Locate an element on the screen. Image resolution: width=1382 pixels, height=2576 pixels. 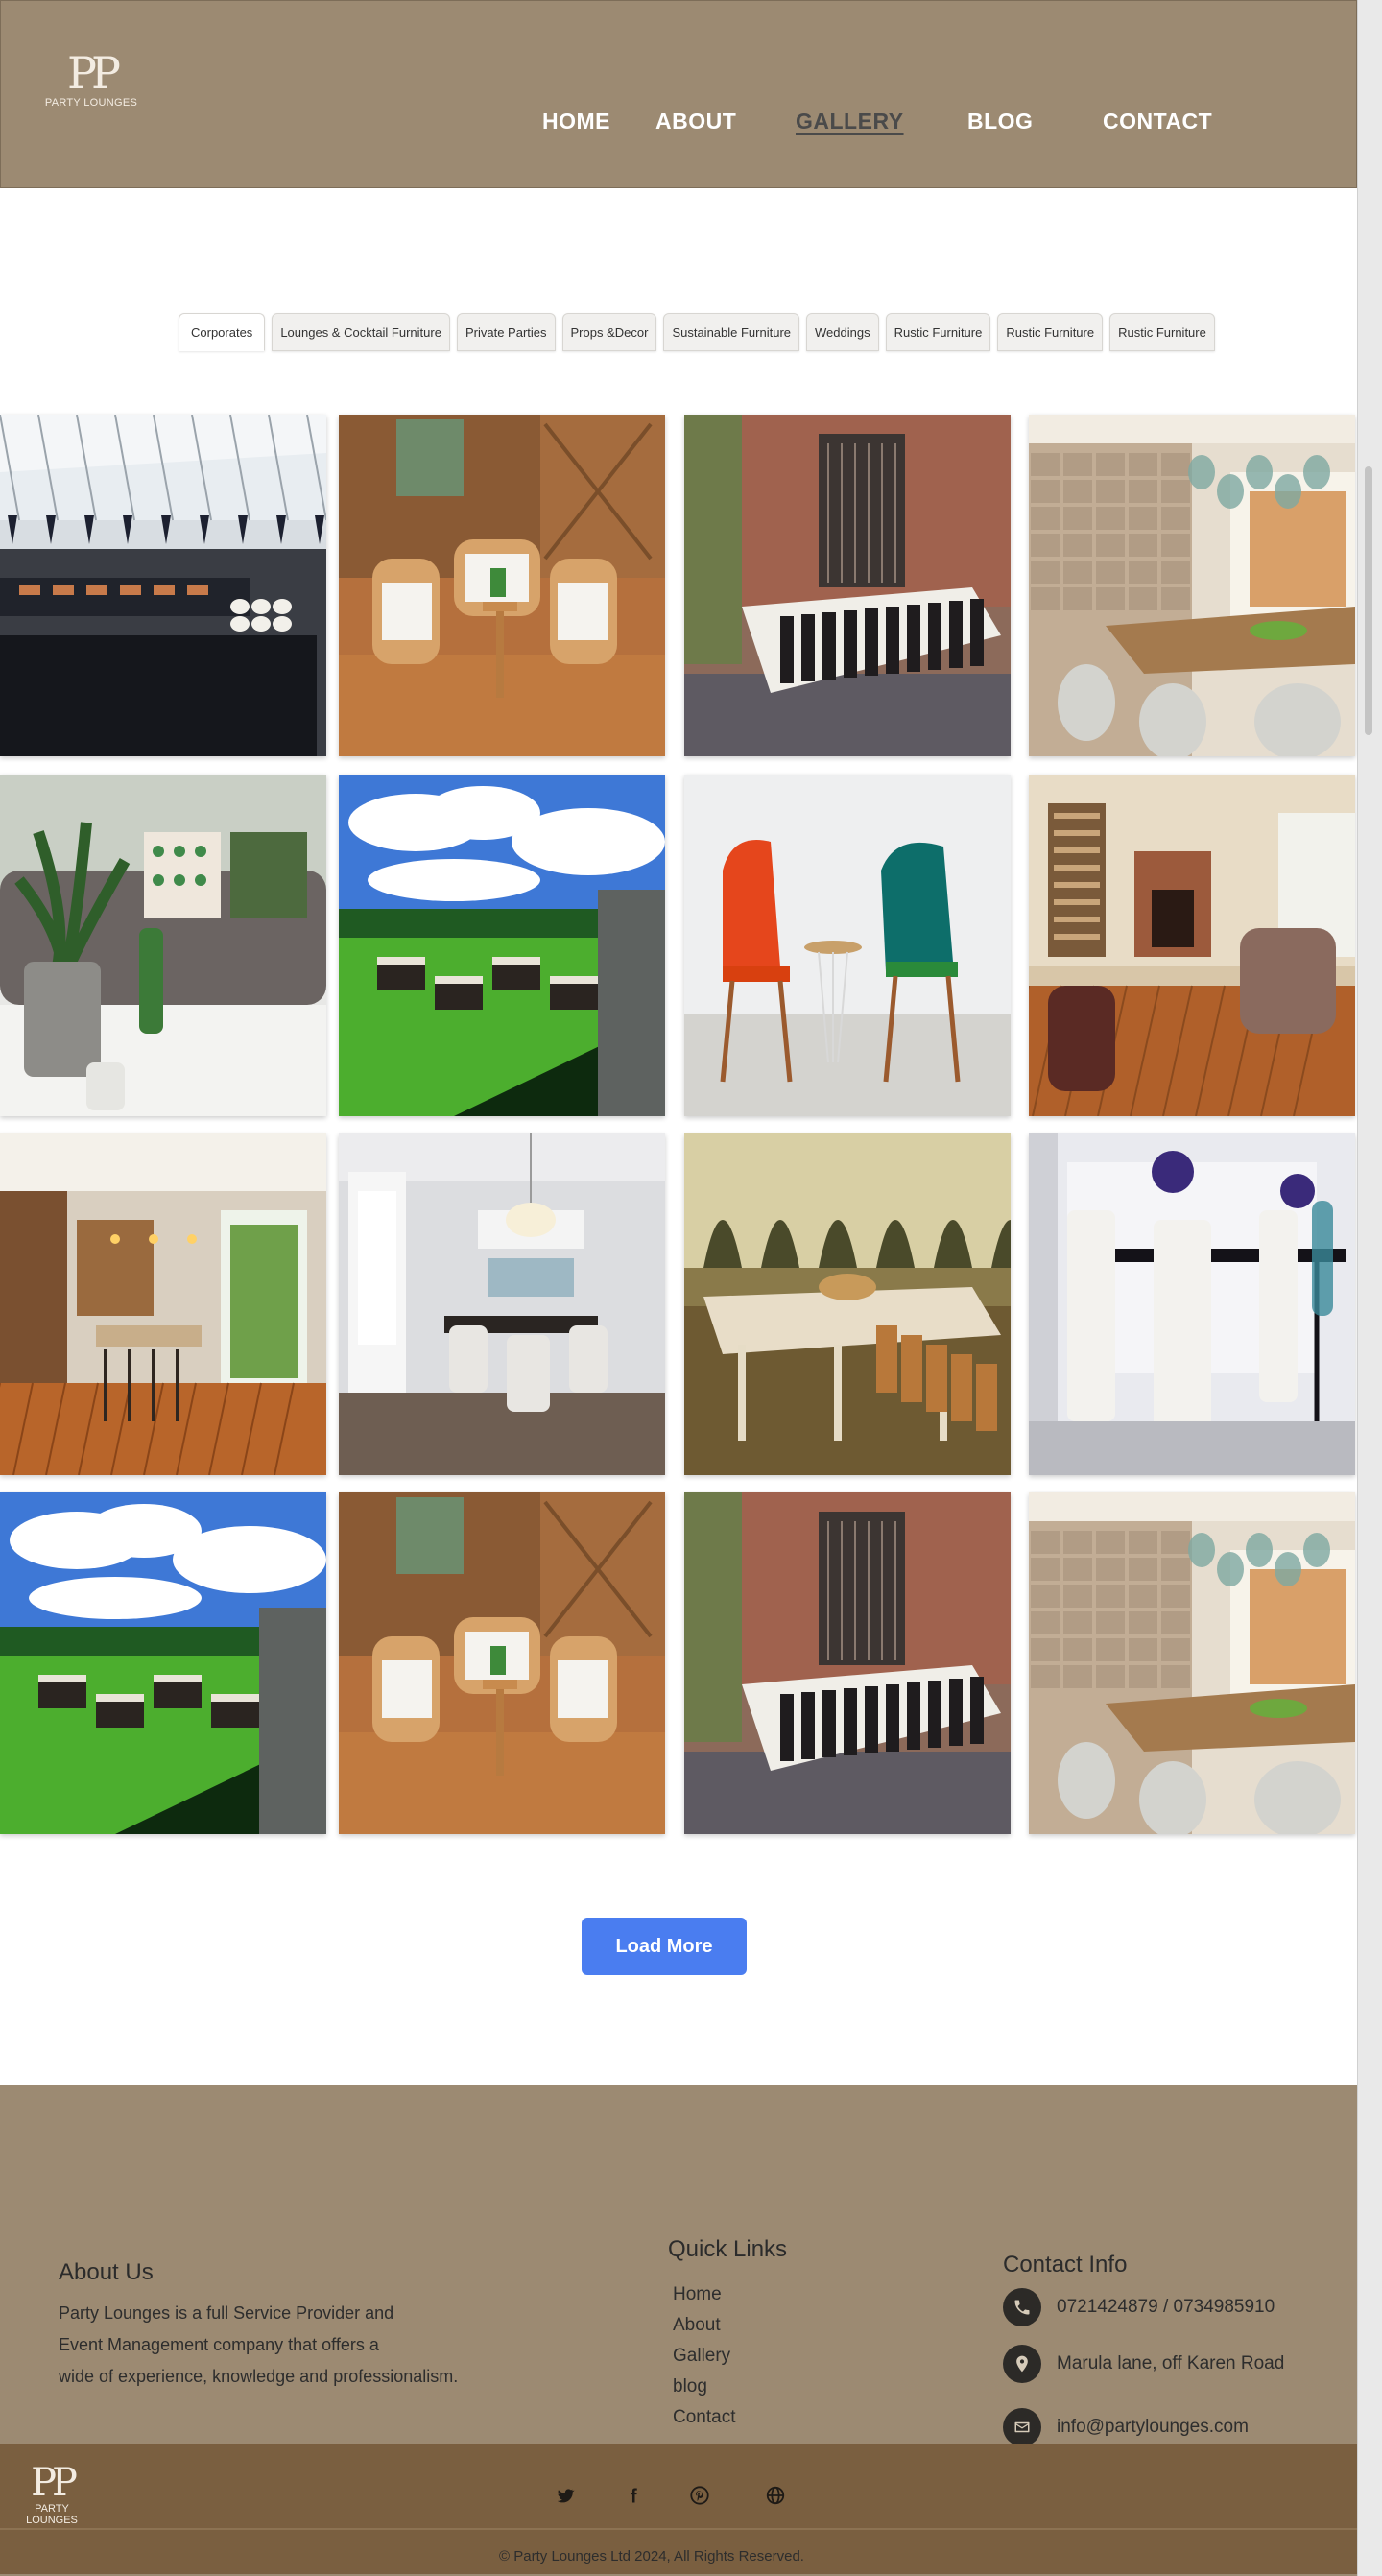
footer-link-home: Home is located at coordinates (697, 2294).